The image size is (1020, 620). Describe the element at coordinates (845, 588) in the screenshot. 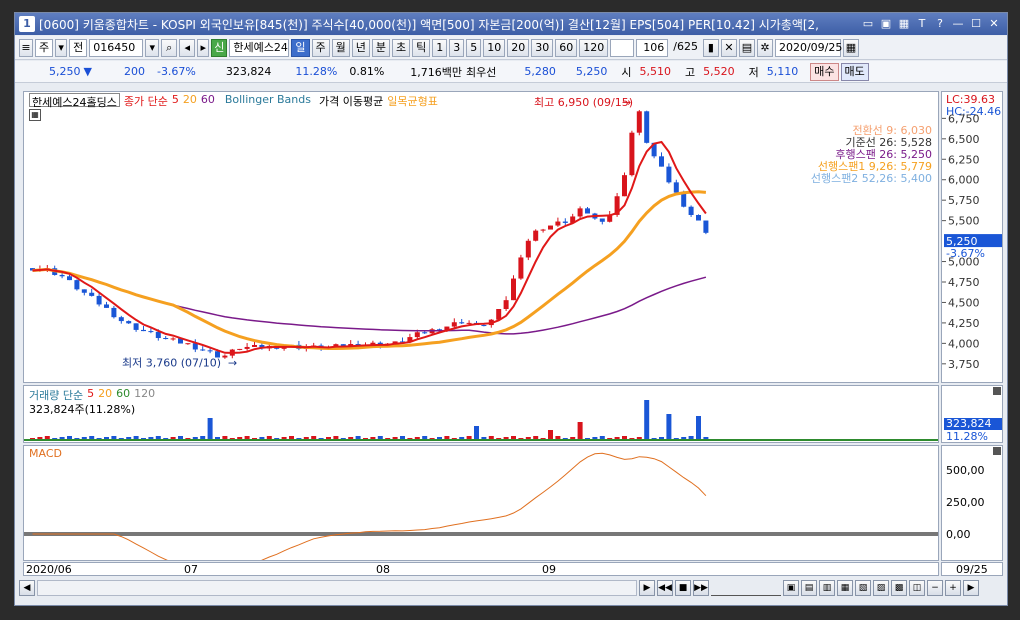

I see `tool-icon: ▦` at that location.